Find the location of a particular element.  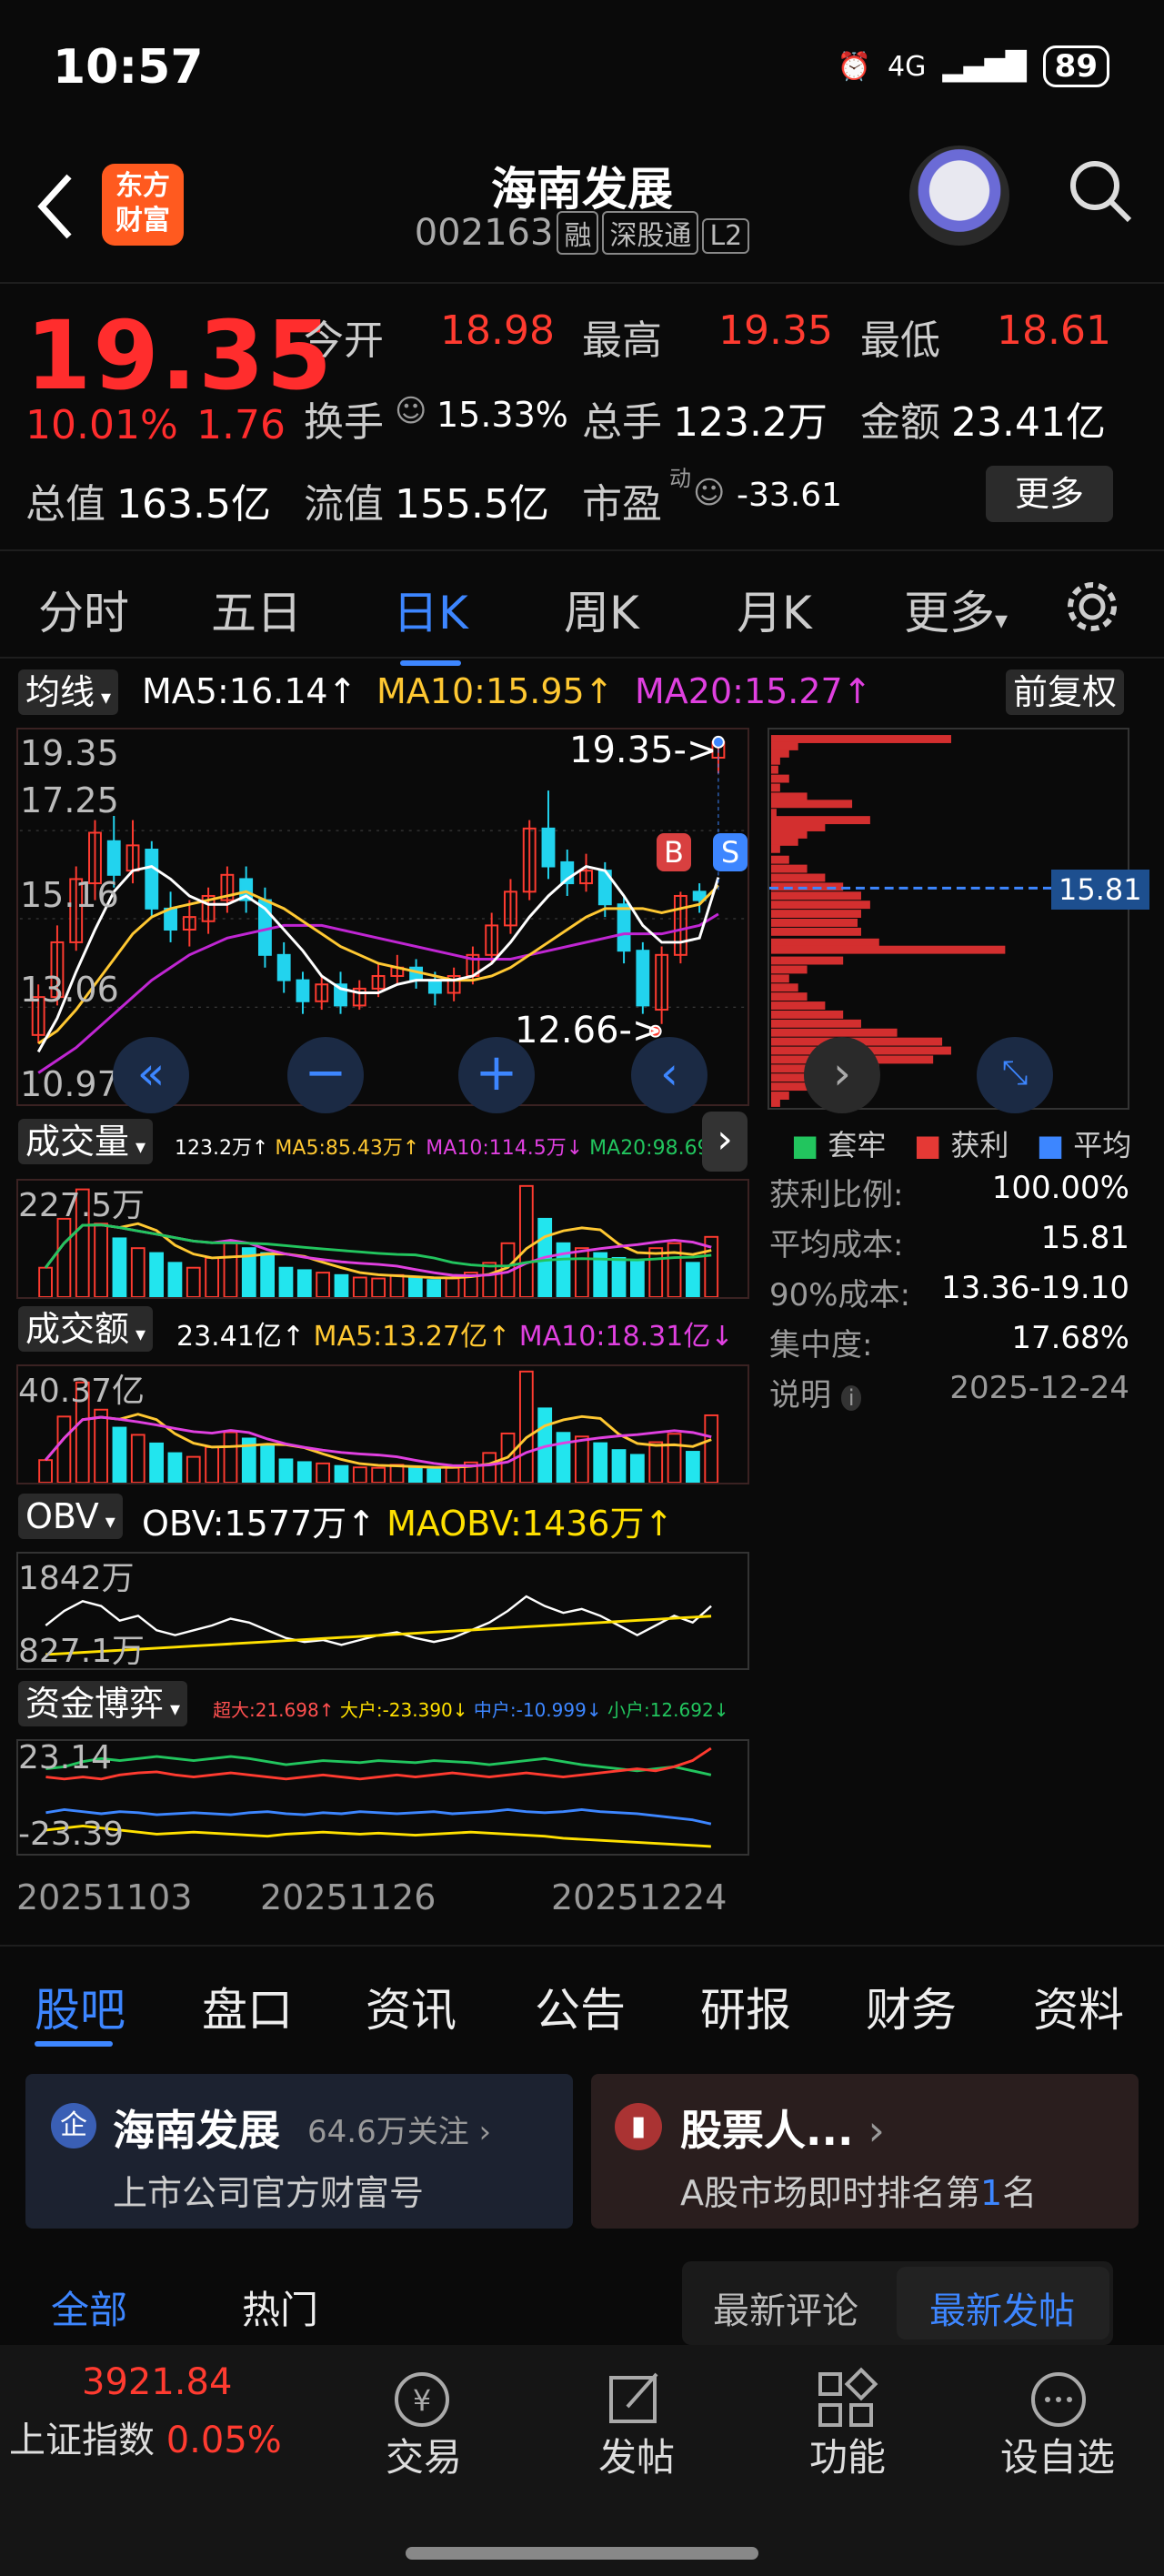

more-button: 更多 is located at coordinates (1050, 494).